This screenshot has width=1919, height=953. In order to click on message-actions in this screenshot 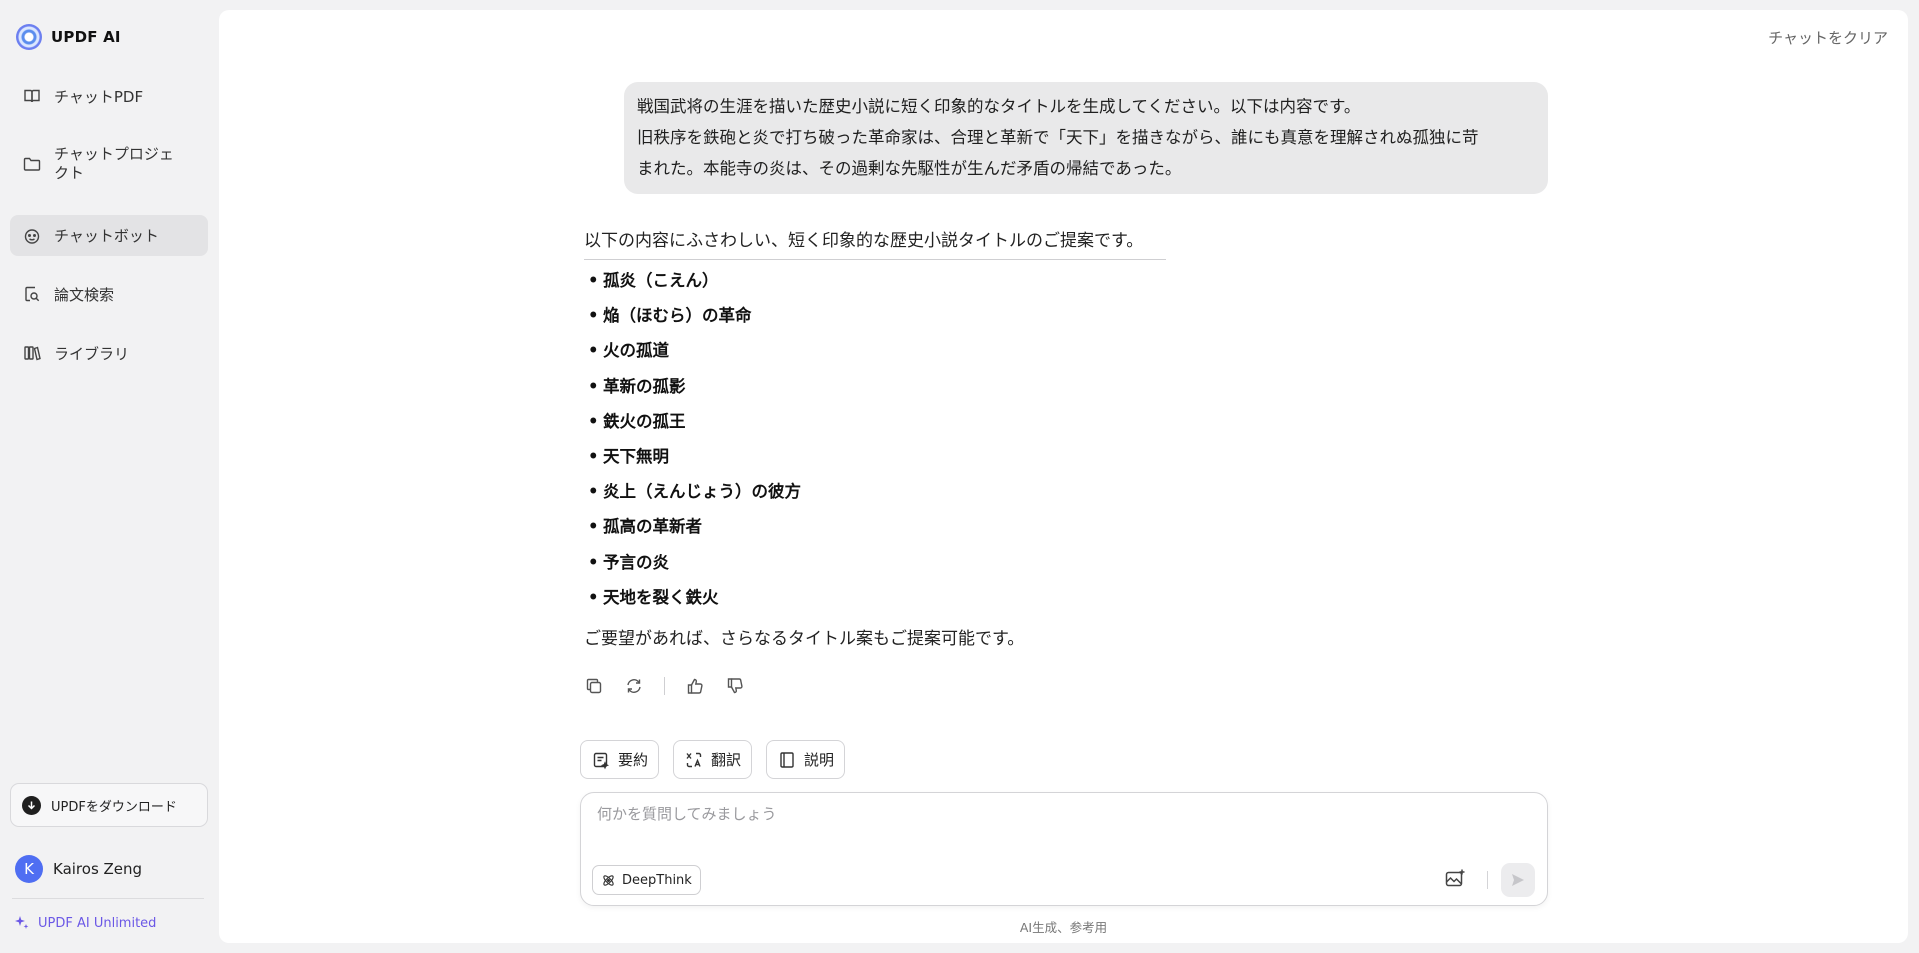, I will do `click(664, 686)`.